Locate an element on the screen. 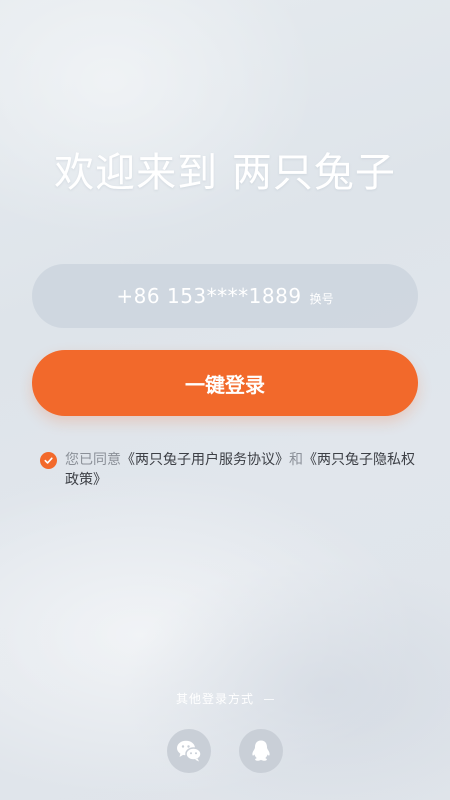 This screenshot has width=450, height=800. qq-icon is located at coordinates (261, 750).